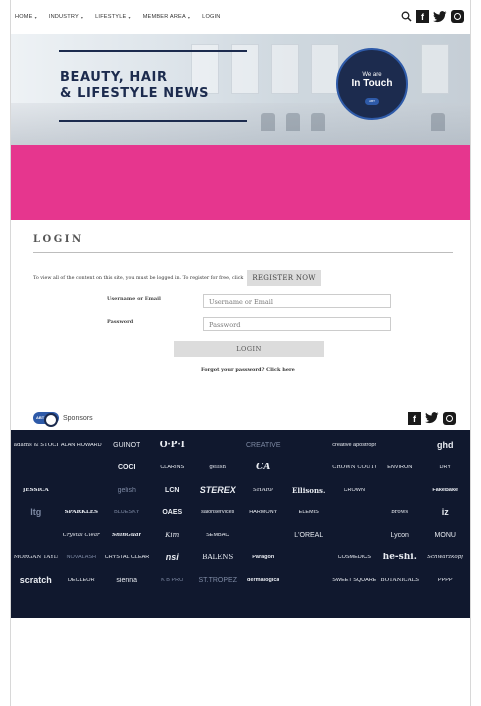 This screenshot has height=706, width=481. Describe the element at coordinates (263, 467) in the screenshot. I see `sponsor-logo: CA` at that location.